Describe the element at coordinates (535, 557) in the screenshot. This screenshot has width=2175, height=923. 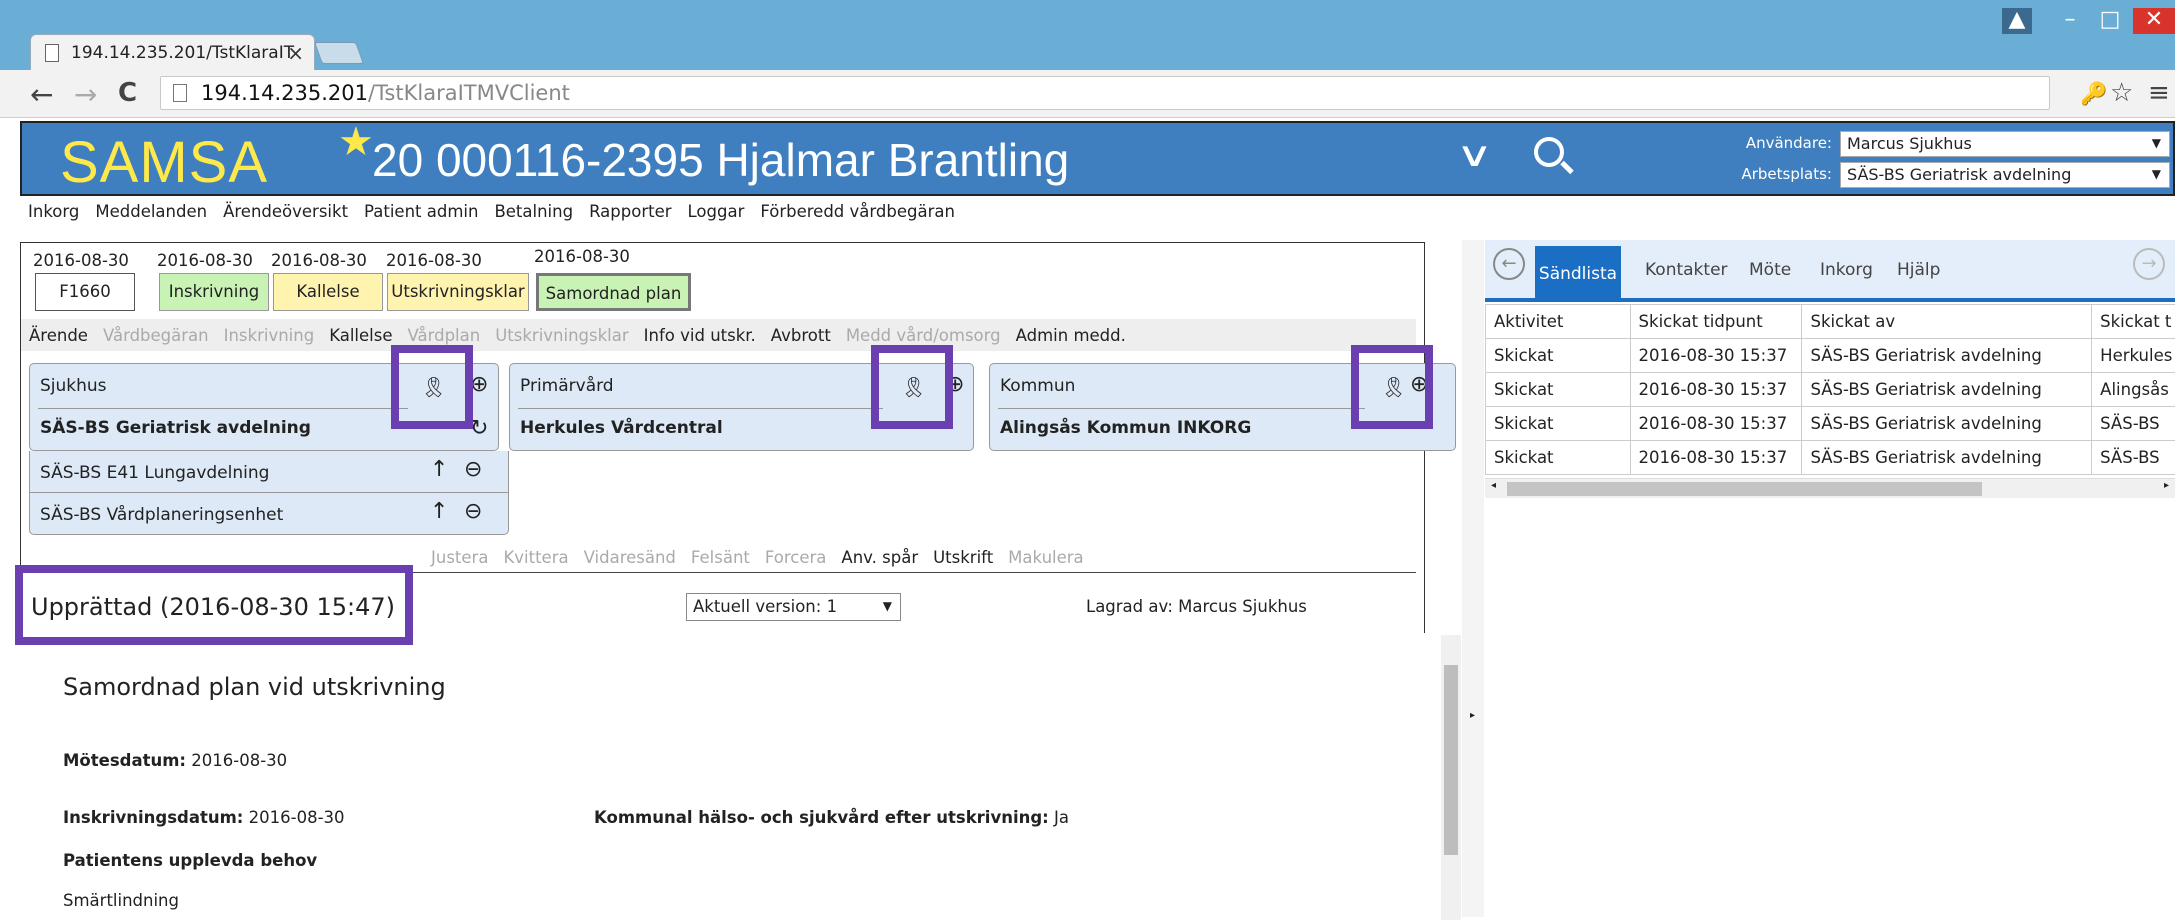
I see `action-kvittera: Kvittera` at that location.